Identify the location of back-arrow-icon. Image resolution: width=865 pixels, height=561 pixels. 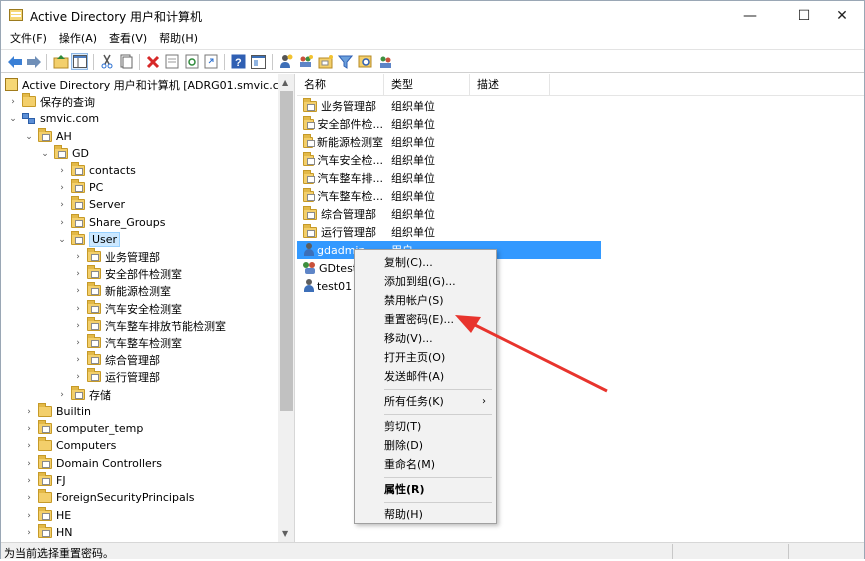
(14, 61).